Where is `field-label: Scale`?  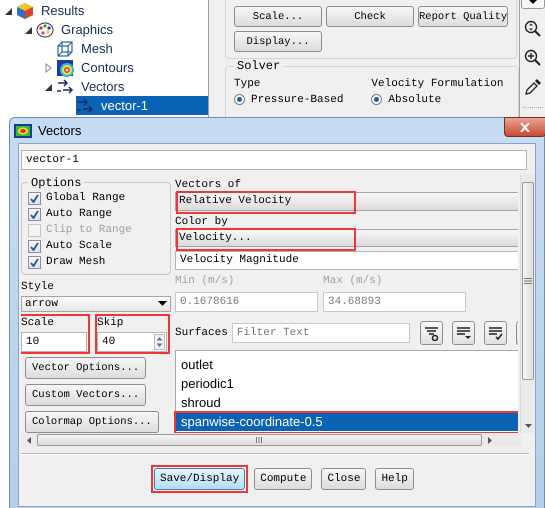 field-label: Scale is located at coordinates (38, 323).